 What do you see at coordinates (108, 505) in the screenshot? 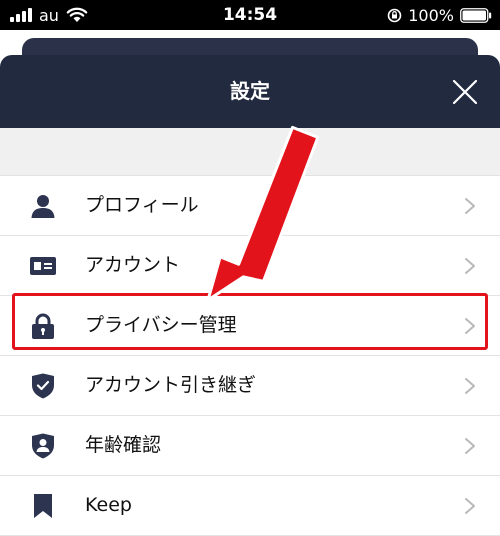
I see `menu-item-label: Keep` at bounding box center [108, 505].